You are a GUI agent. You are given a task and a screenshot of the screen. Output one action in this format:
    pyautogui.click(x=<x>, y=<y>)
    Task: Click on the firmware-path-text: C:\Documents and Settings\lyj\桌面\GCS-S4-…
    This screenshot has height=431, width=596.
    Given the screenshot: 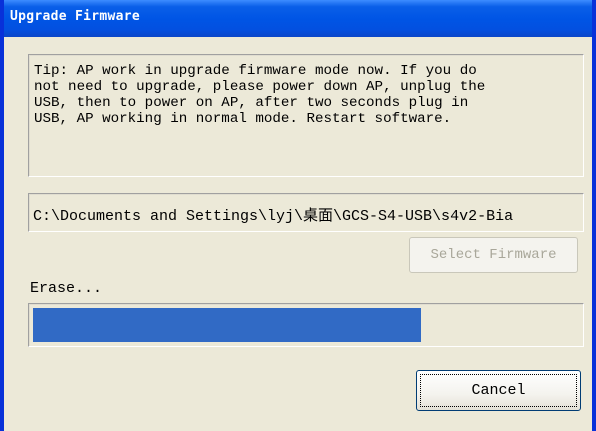 What is the action you would take?
    pyautogui.click(x=273, y=216)
    